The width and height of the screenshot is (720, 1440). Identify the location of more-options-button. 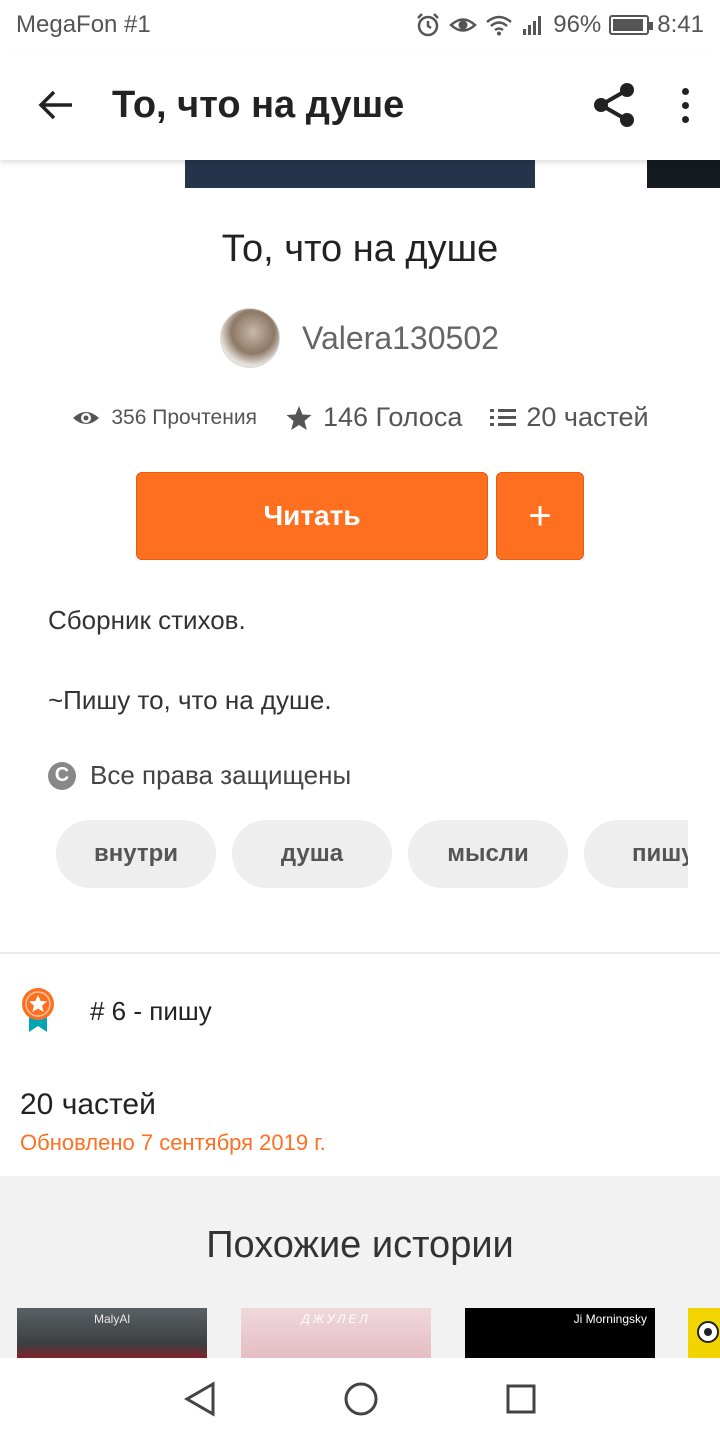
(685, 105).